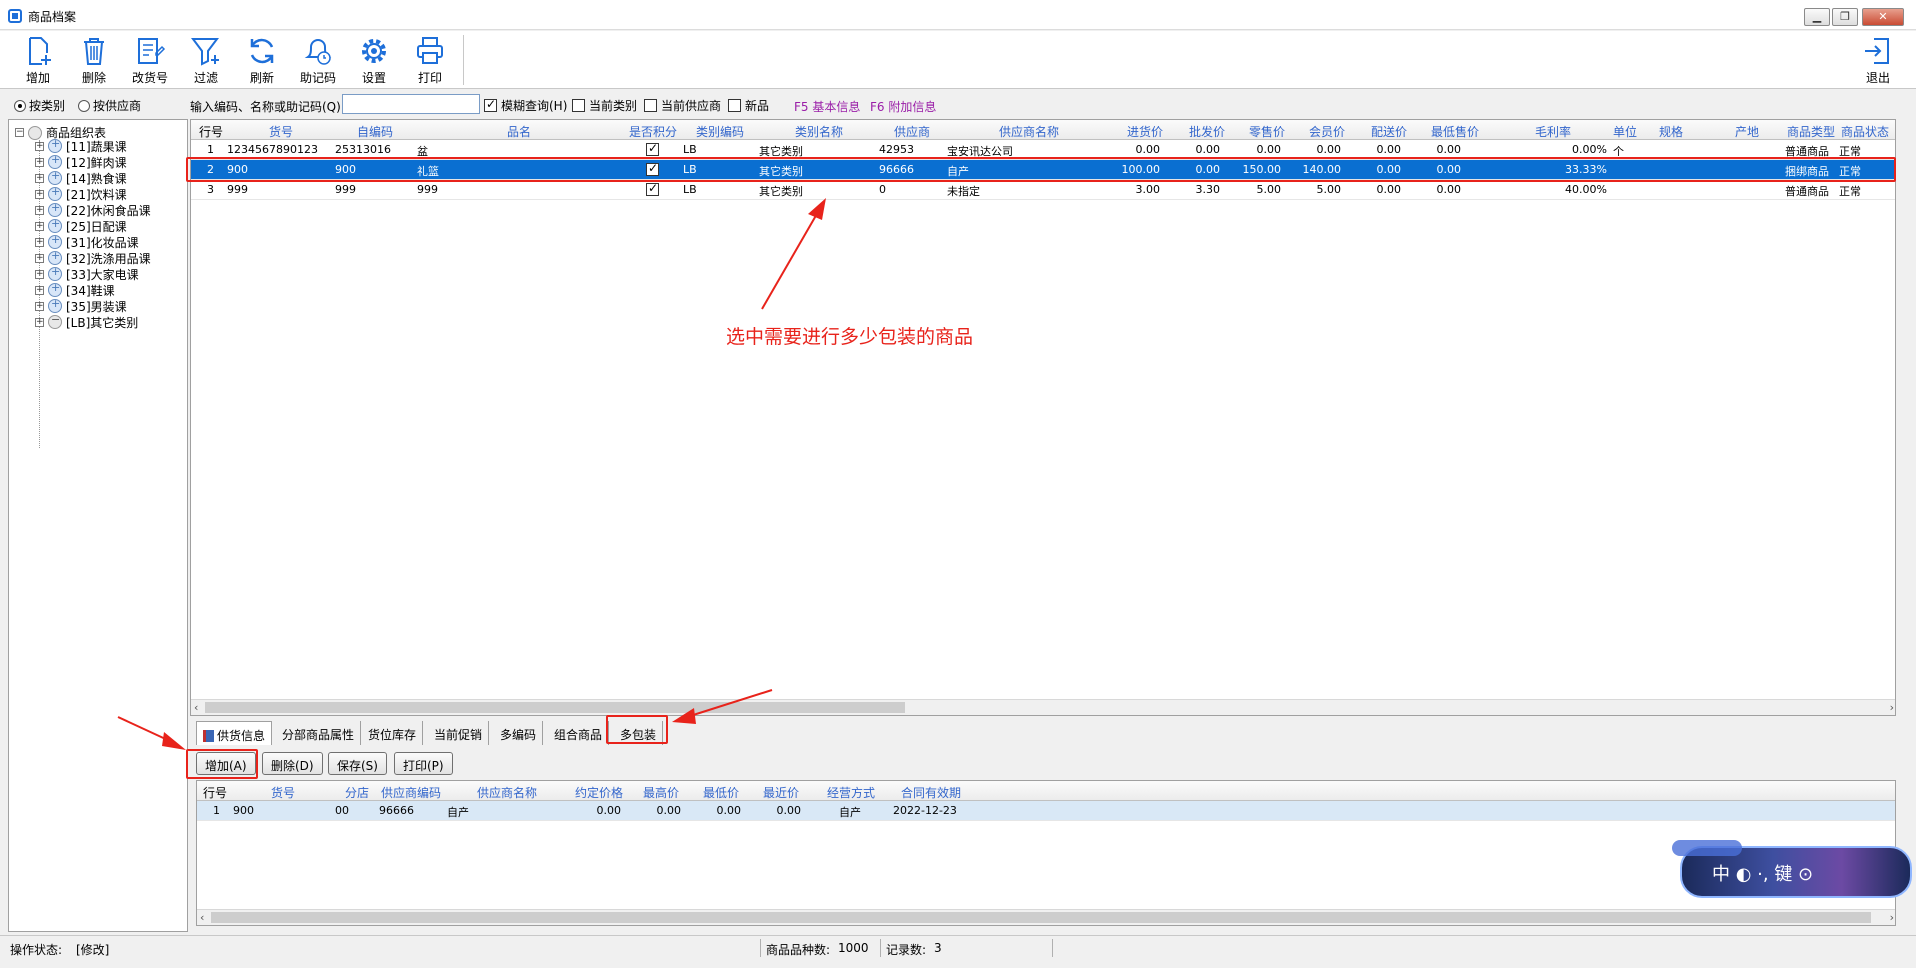 The width and height of the screenshot is (1916, 968). I want to click on fuzzy-checkbox: 模糊查询(H), so click(525, 105).